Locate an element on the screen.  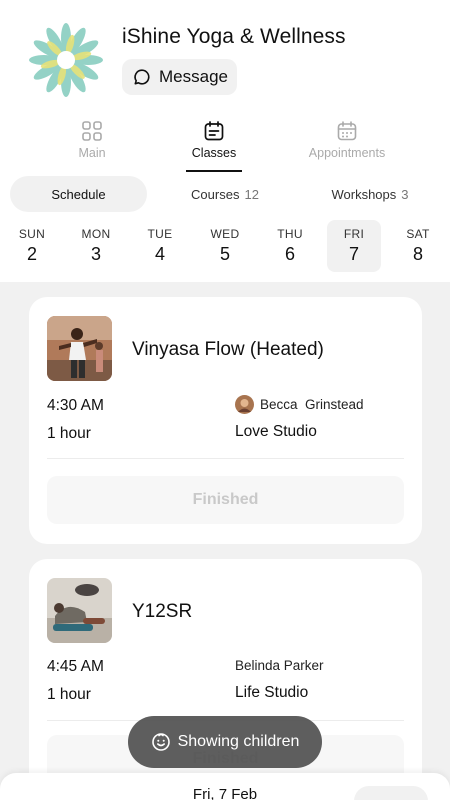
day-name: TUE is located at coordinates (160, 234).